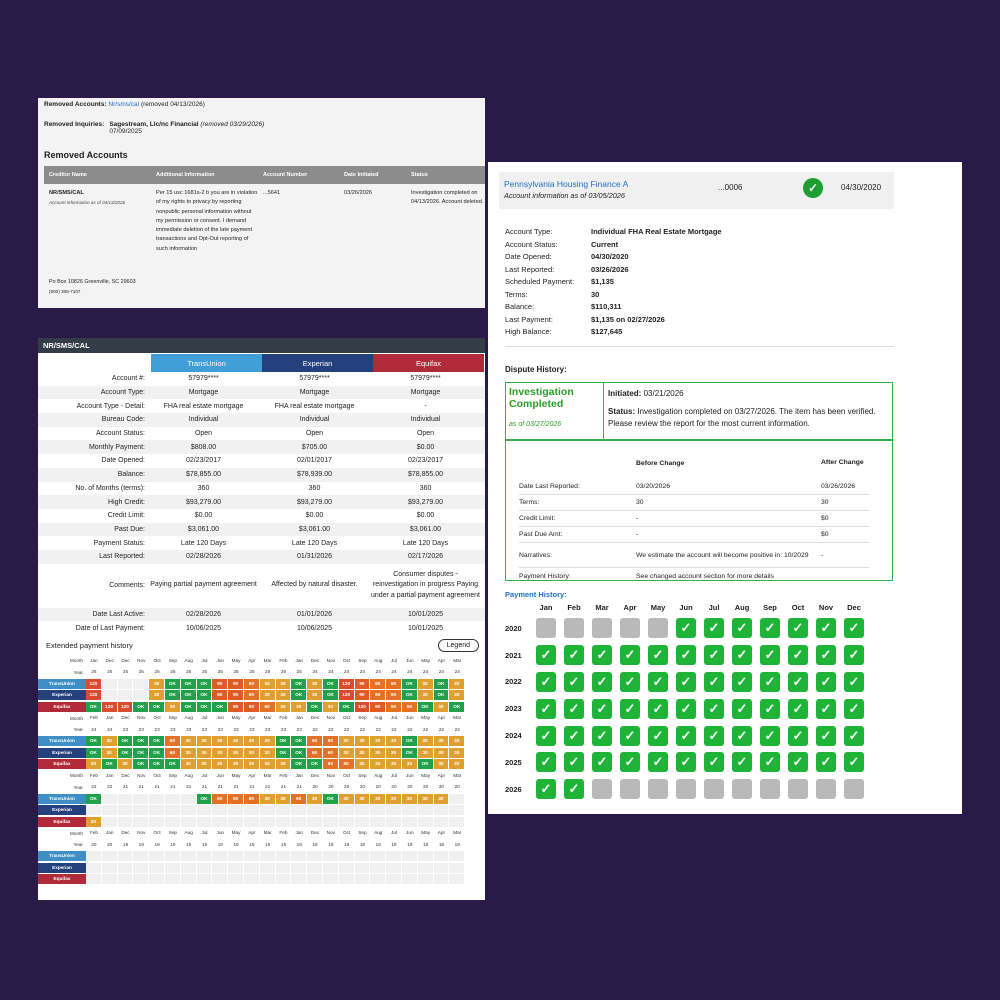  What do you see at coordinates (283, 729) in the screenshot?
I see `year-cell: 23` at bounding box center [283, 729].